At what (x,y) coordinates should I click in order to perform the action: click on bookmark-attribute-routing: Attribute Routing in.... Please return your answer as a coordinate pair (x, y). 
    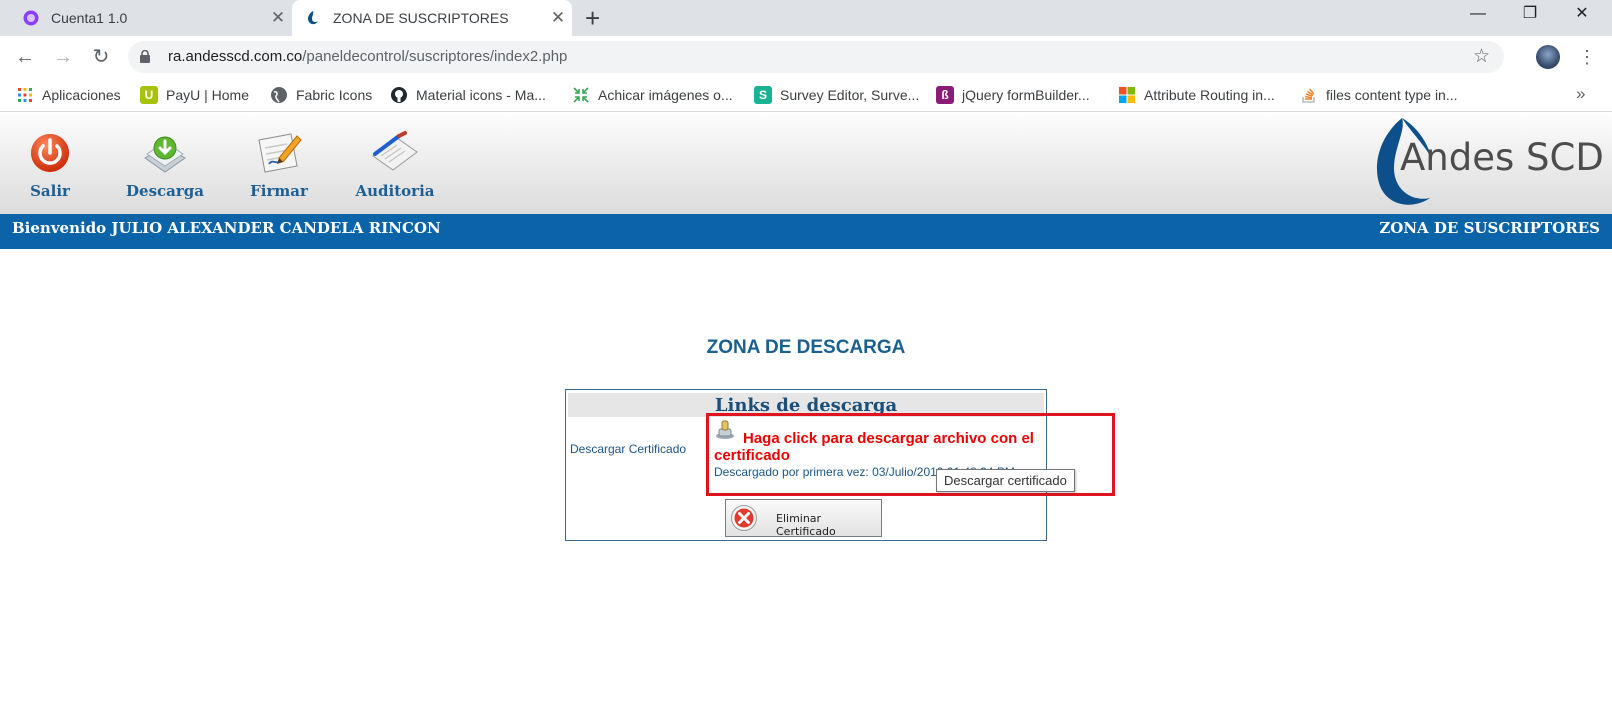
    Looking at the image, I should click on (1196, 95).